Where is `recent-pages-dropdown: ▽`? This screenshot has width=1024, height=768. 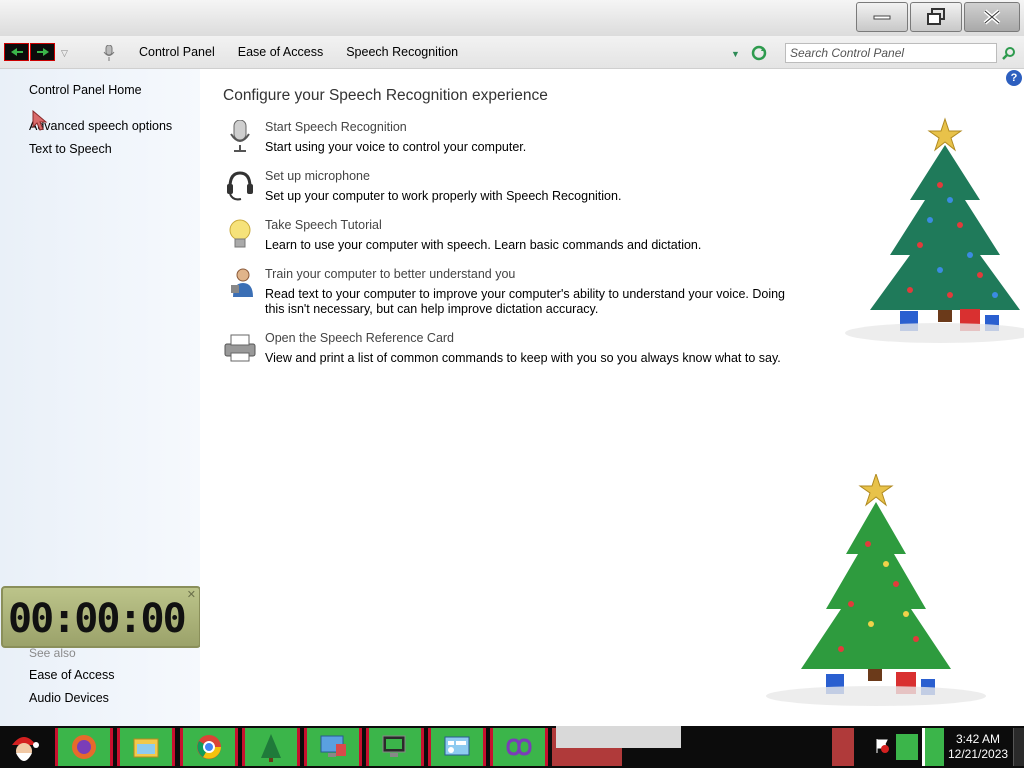
recent-pages-dropdown: ▽ is located at coordinates (64, 53).